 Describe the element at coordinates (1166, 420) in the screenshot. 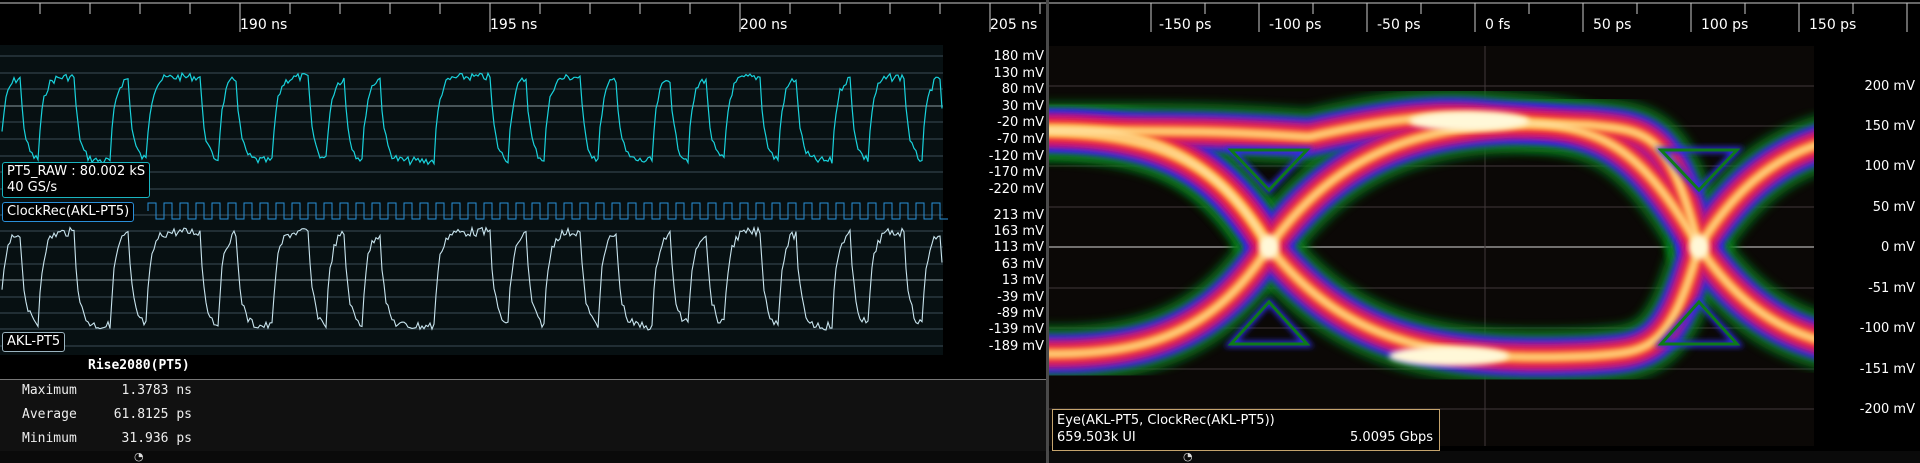

I see `eye-title: Eye(AKL-PT5, ClockRec(AKL-PT5))` at that location.